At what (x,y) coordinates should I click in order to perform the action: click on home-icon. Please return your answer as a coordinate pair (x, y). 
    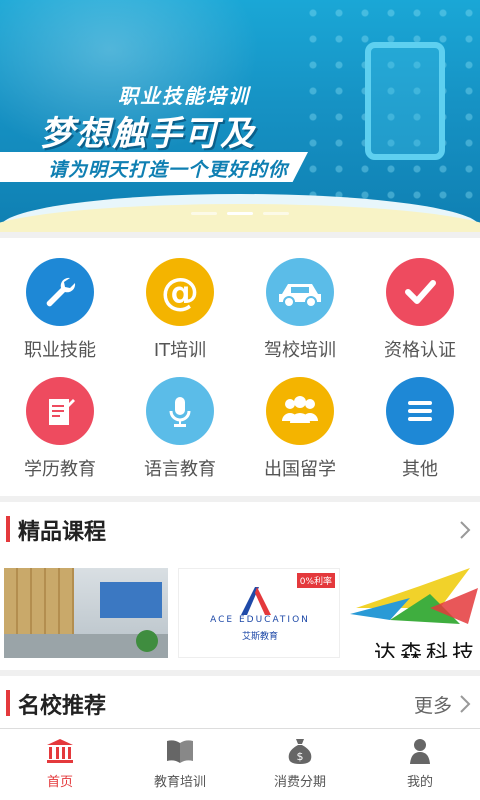
    Looking at the image, I should click on (60, 751).